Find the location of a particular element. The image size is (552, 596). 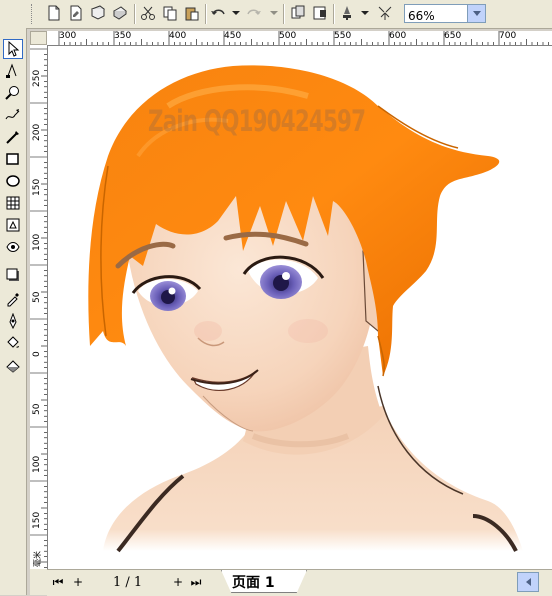

redo-icon is located at coordinates (254, 13).